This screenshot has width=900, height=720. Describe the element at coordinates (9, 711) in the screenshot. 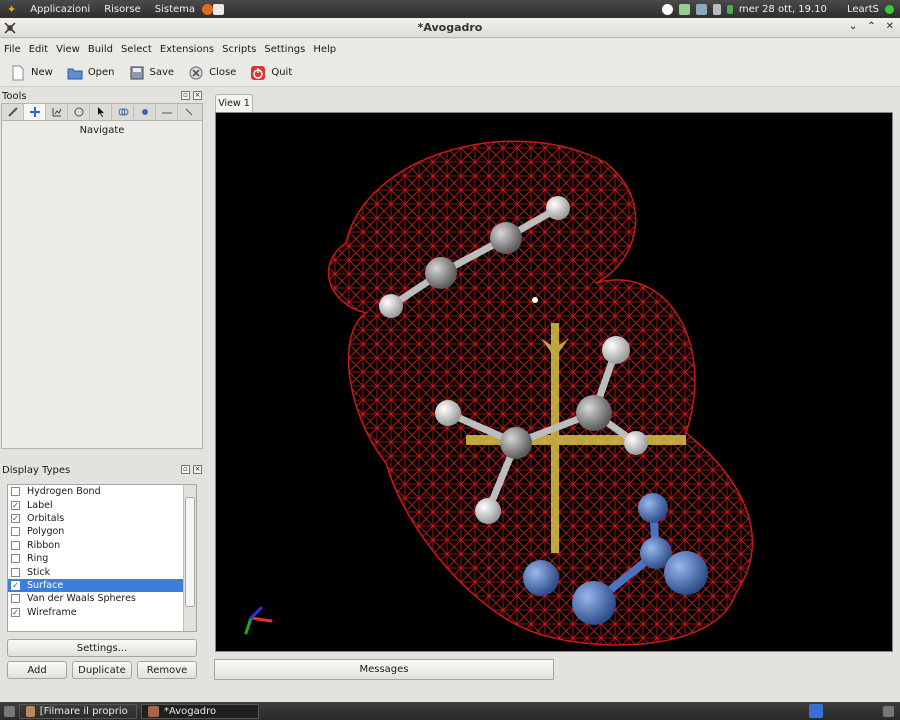

I see `show-desktop-icon` at that location.